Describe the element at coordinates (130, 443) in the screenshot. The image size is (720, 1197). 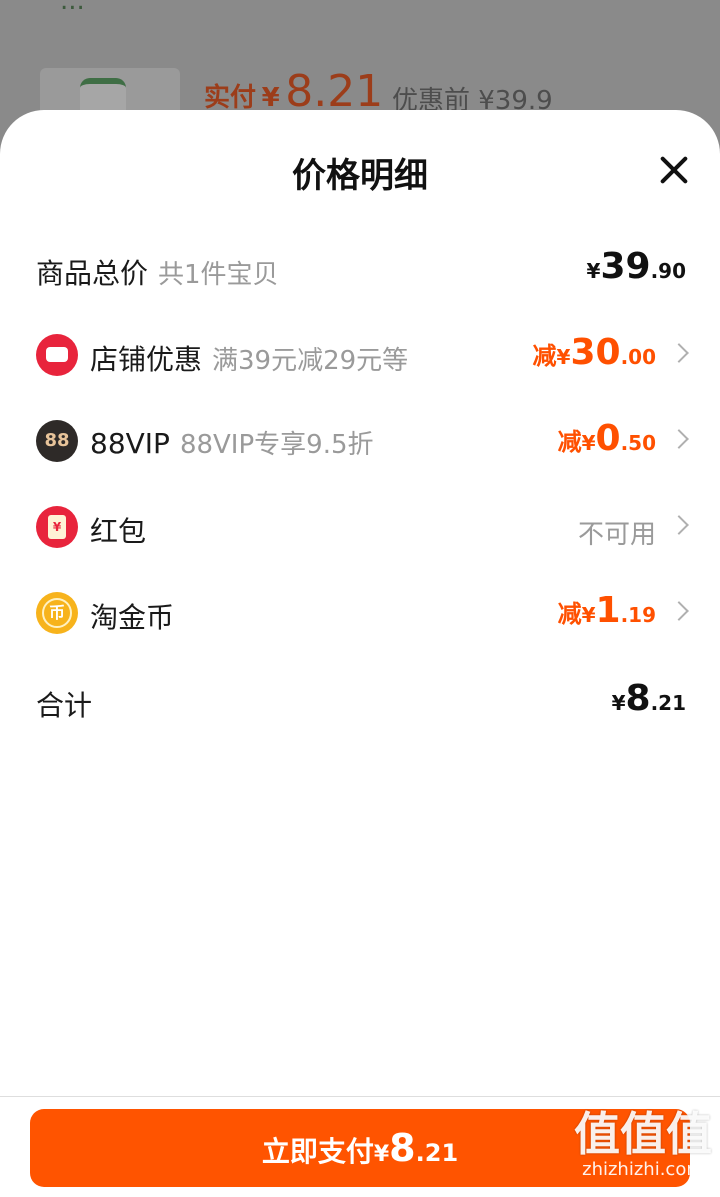
I see `row-label: 88VIP` at that location.